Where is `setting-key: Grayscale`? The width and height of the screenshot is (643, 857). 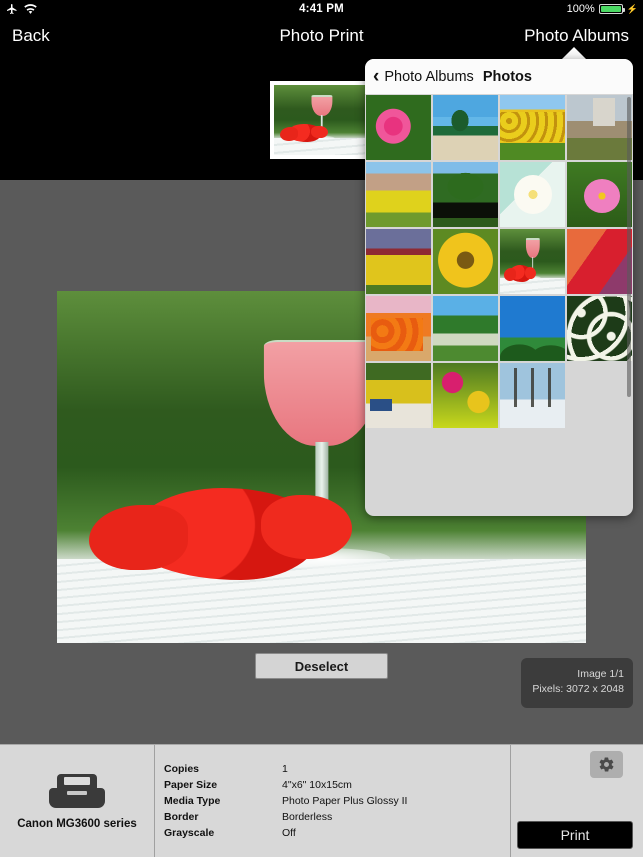
setting-key: Grayscale is located at coordinates (189, 833).